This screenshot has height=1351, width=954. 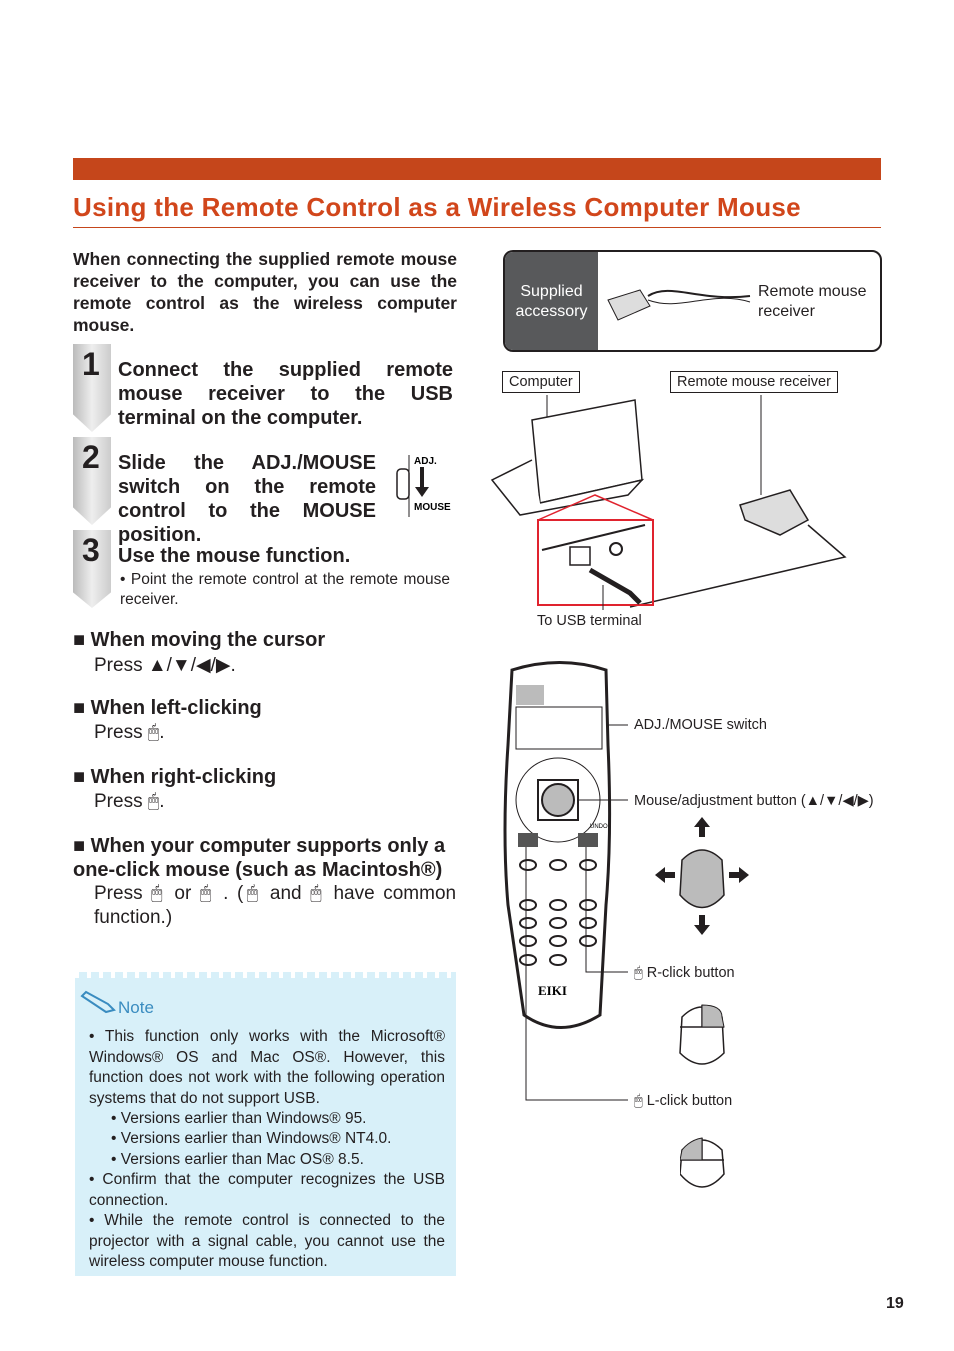 What do you see at coordinates (91, 550) in the screenshot?
I see `step-number: 3` at bounding box center [91, 550].